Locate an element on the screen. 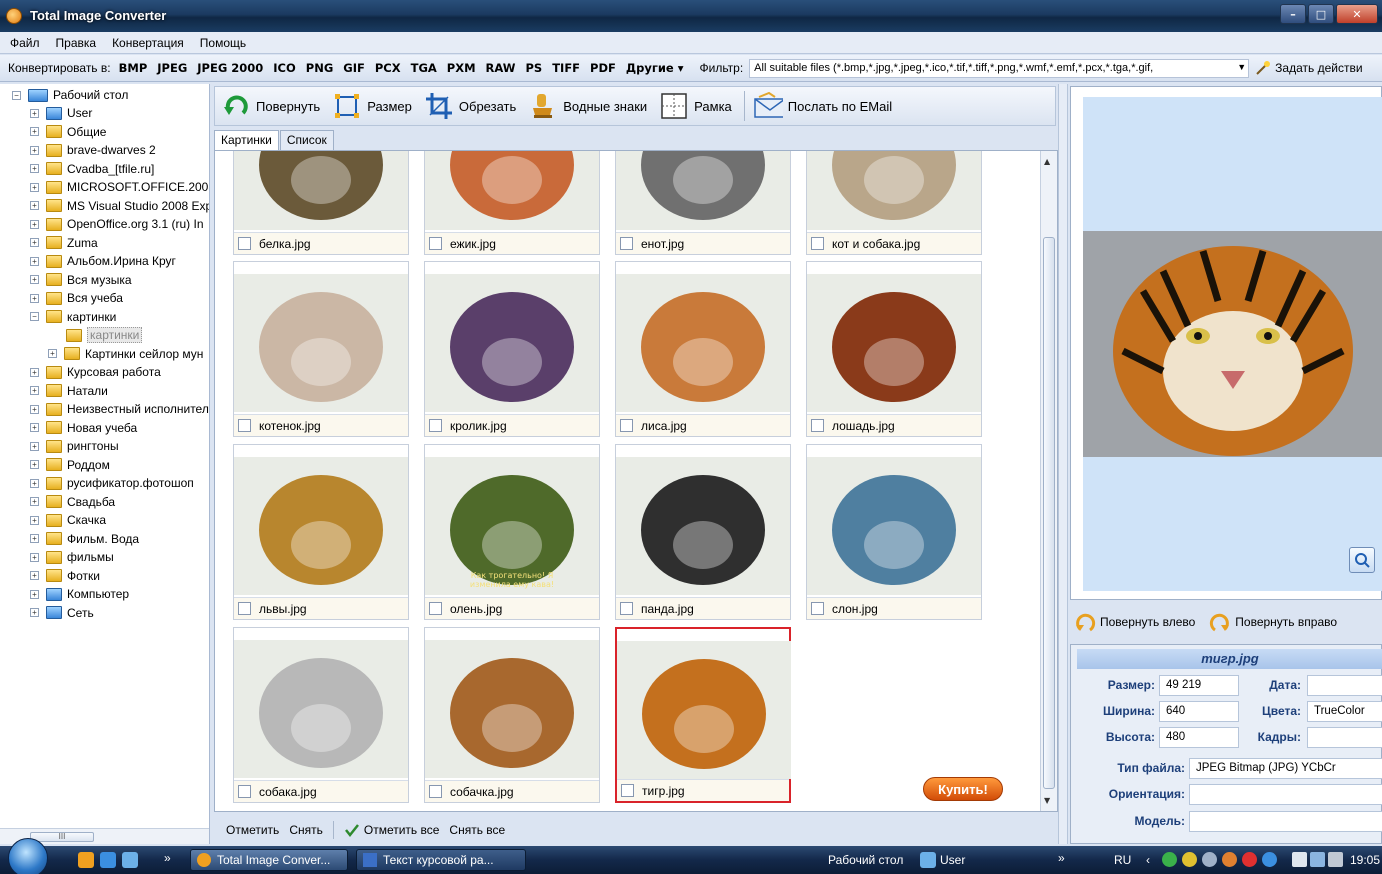  format-pxm: PXM is located at coordinates (461, 68).